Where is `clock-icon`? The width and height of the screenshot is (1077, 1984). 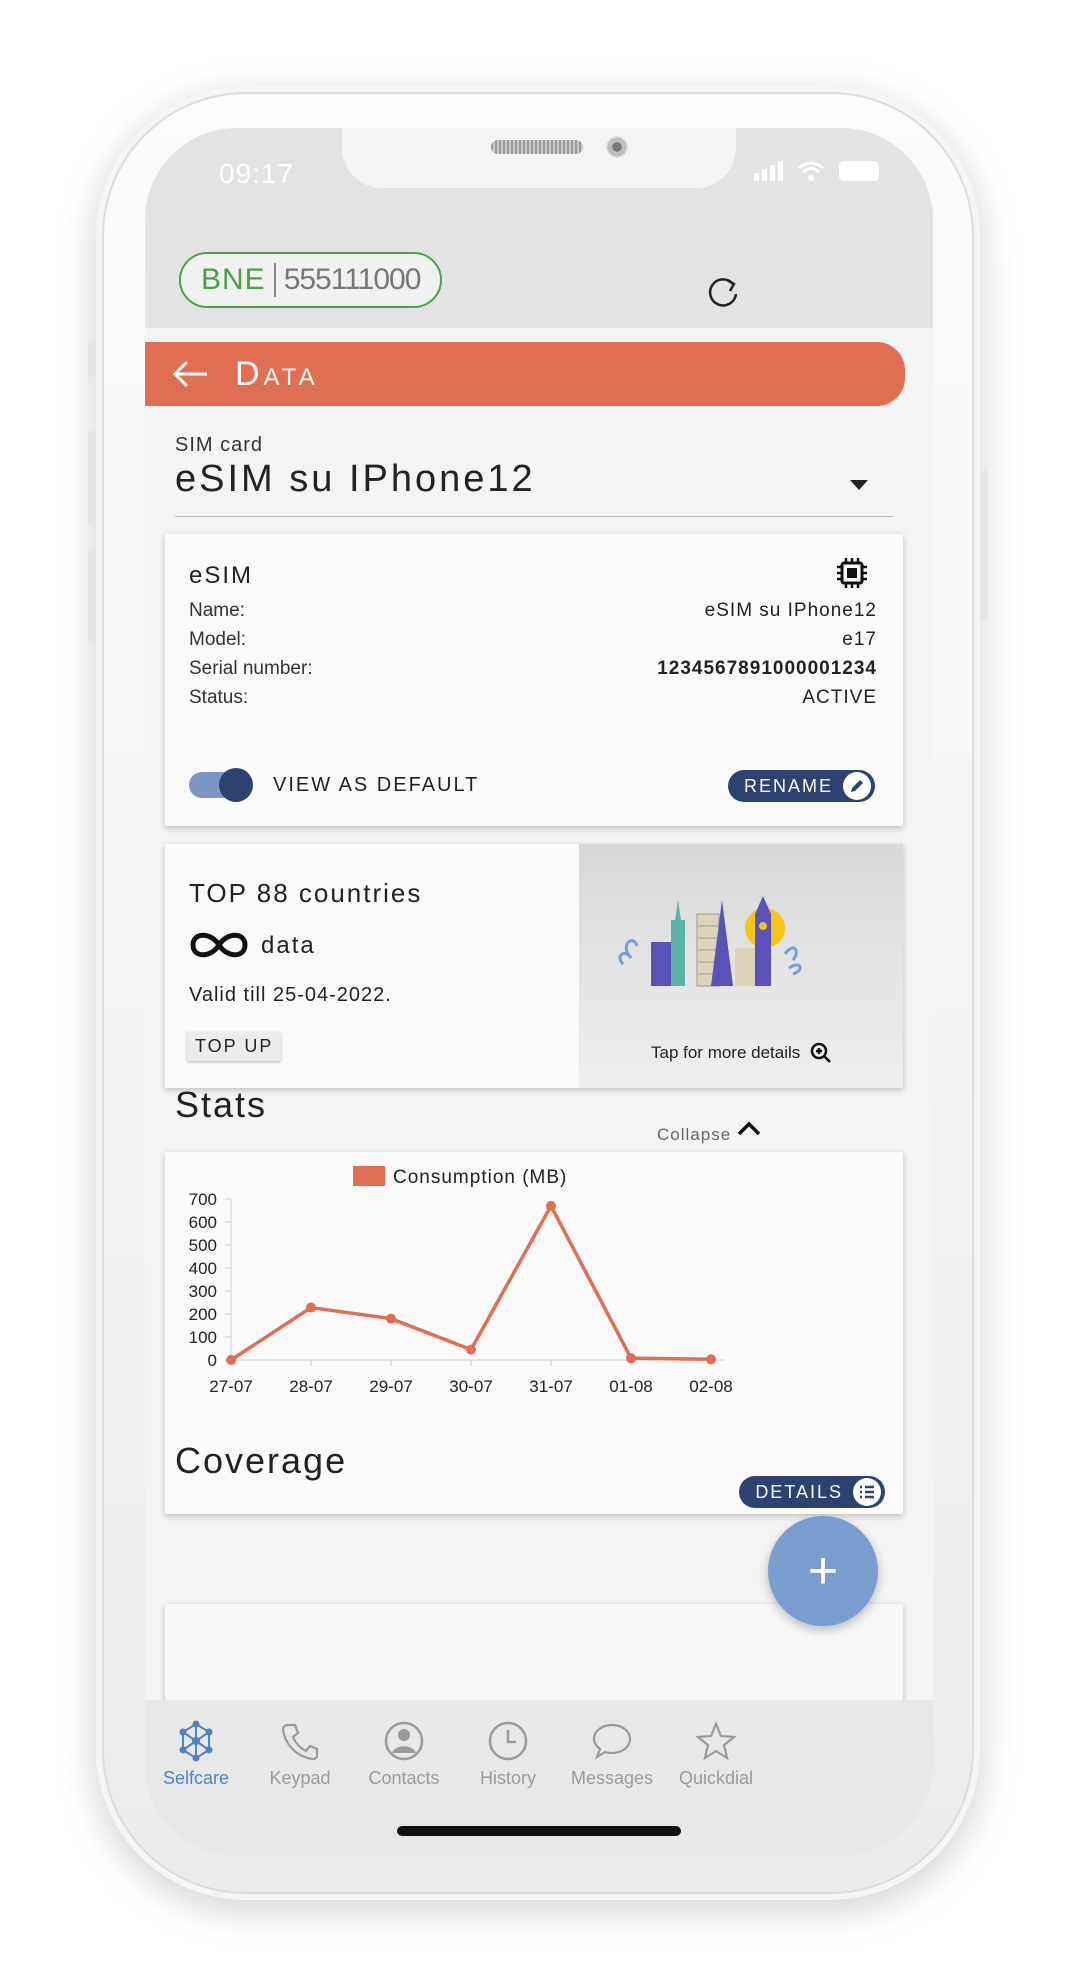 clock-icon is located at coordinates (508, 1741).